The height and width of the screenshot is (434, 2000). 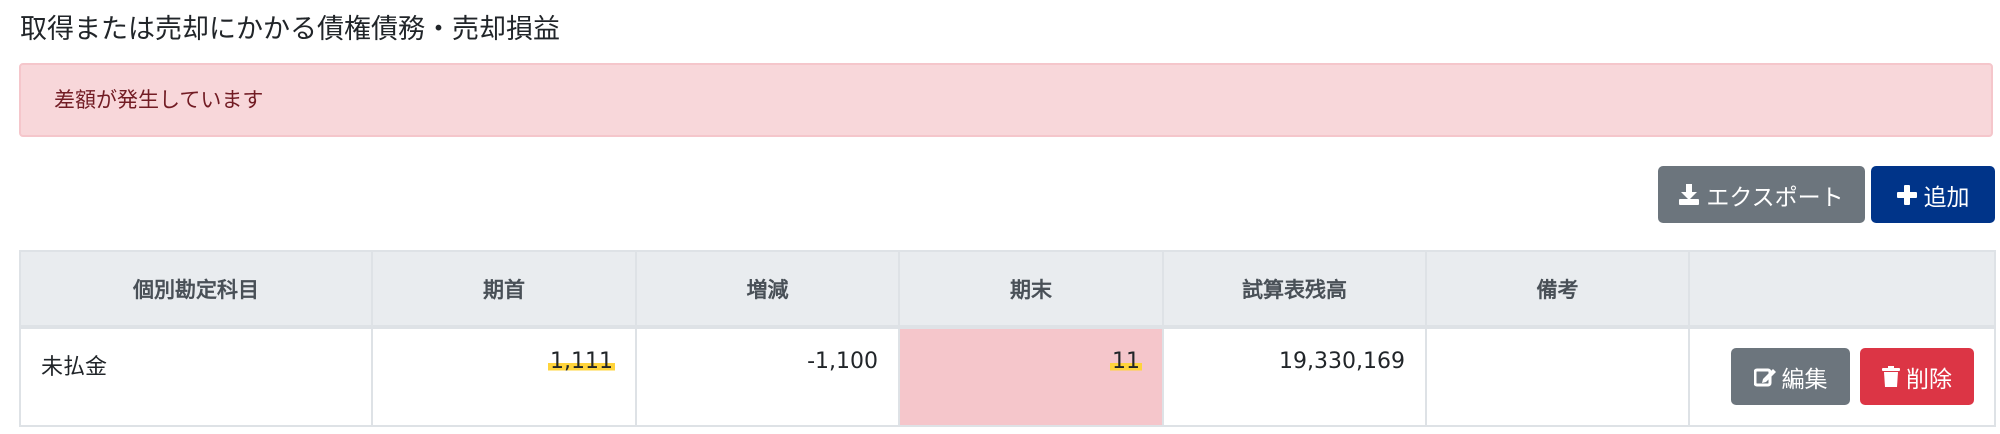 What do you see at coordinates (1689, 194) in the screenshot?
I see `download-icon` at bounding box center [1689, 194].